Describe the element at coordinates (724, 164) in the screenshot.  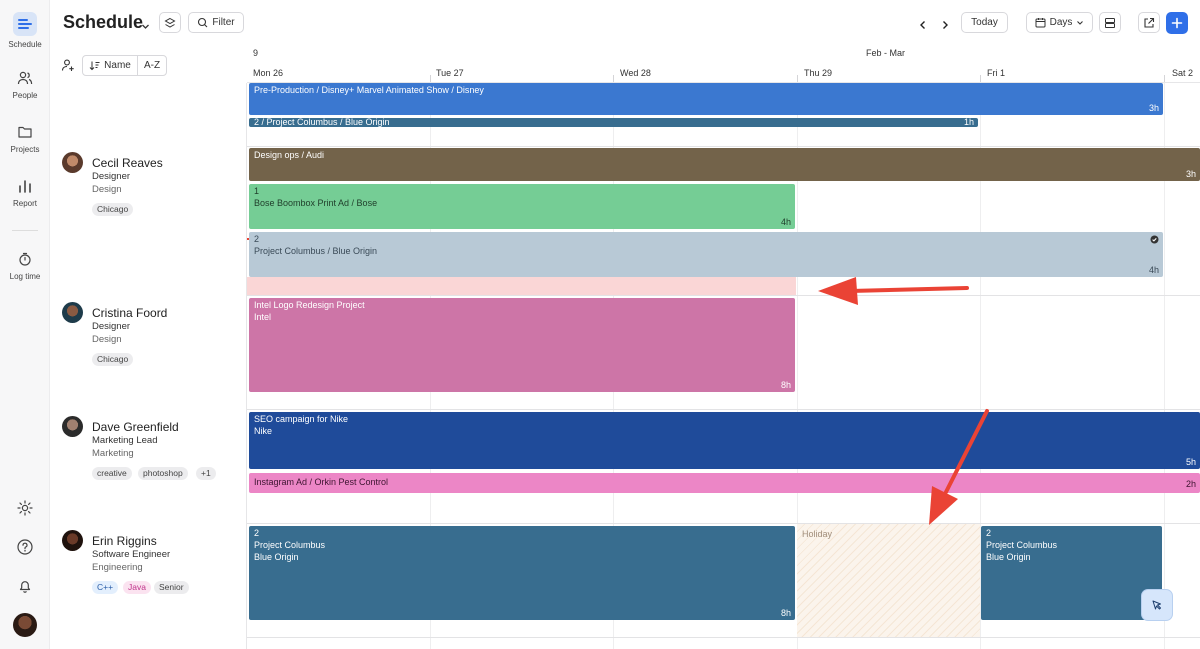
I see `event-block: Design ops / Audi 3h` at that location.